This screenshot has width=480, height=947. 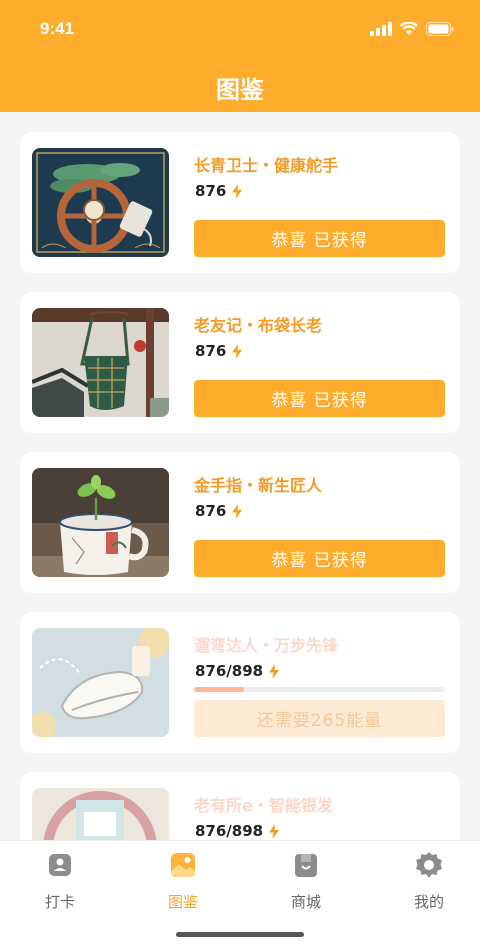 I want to click on energy-progress-fill, so click(x=219, y=689).